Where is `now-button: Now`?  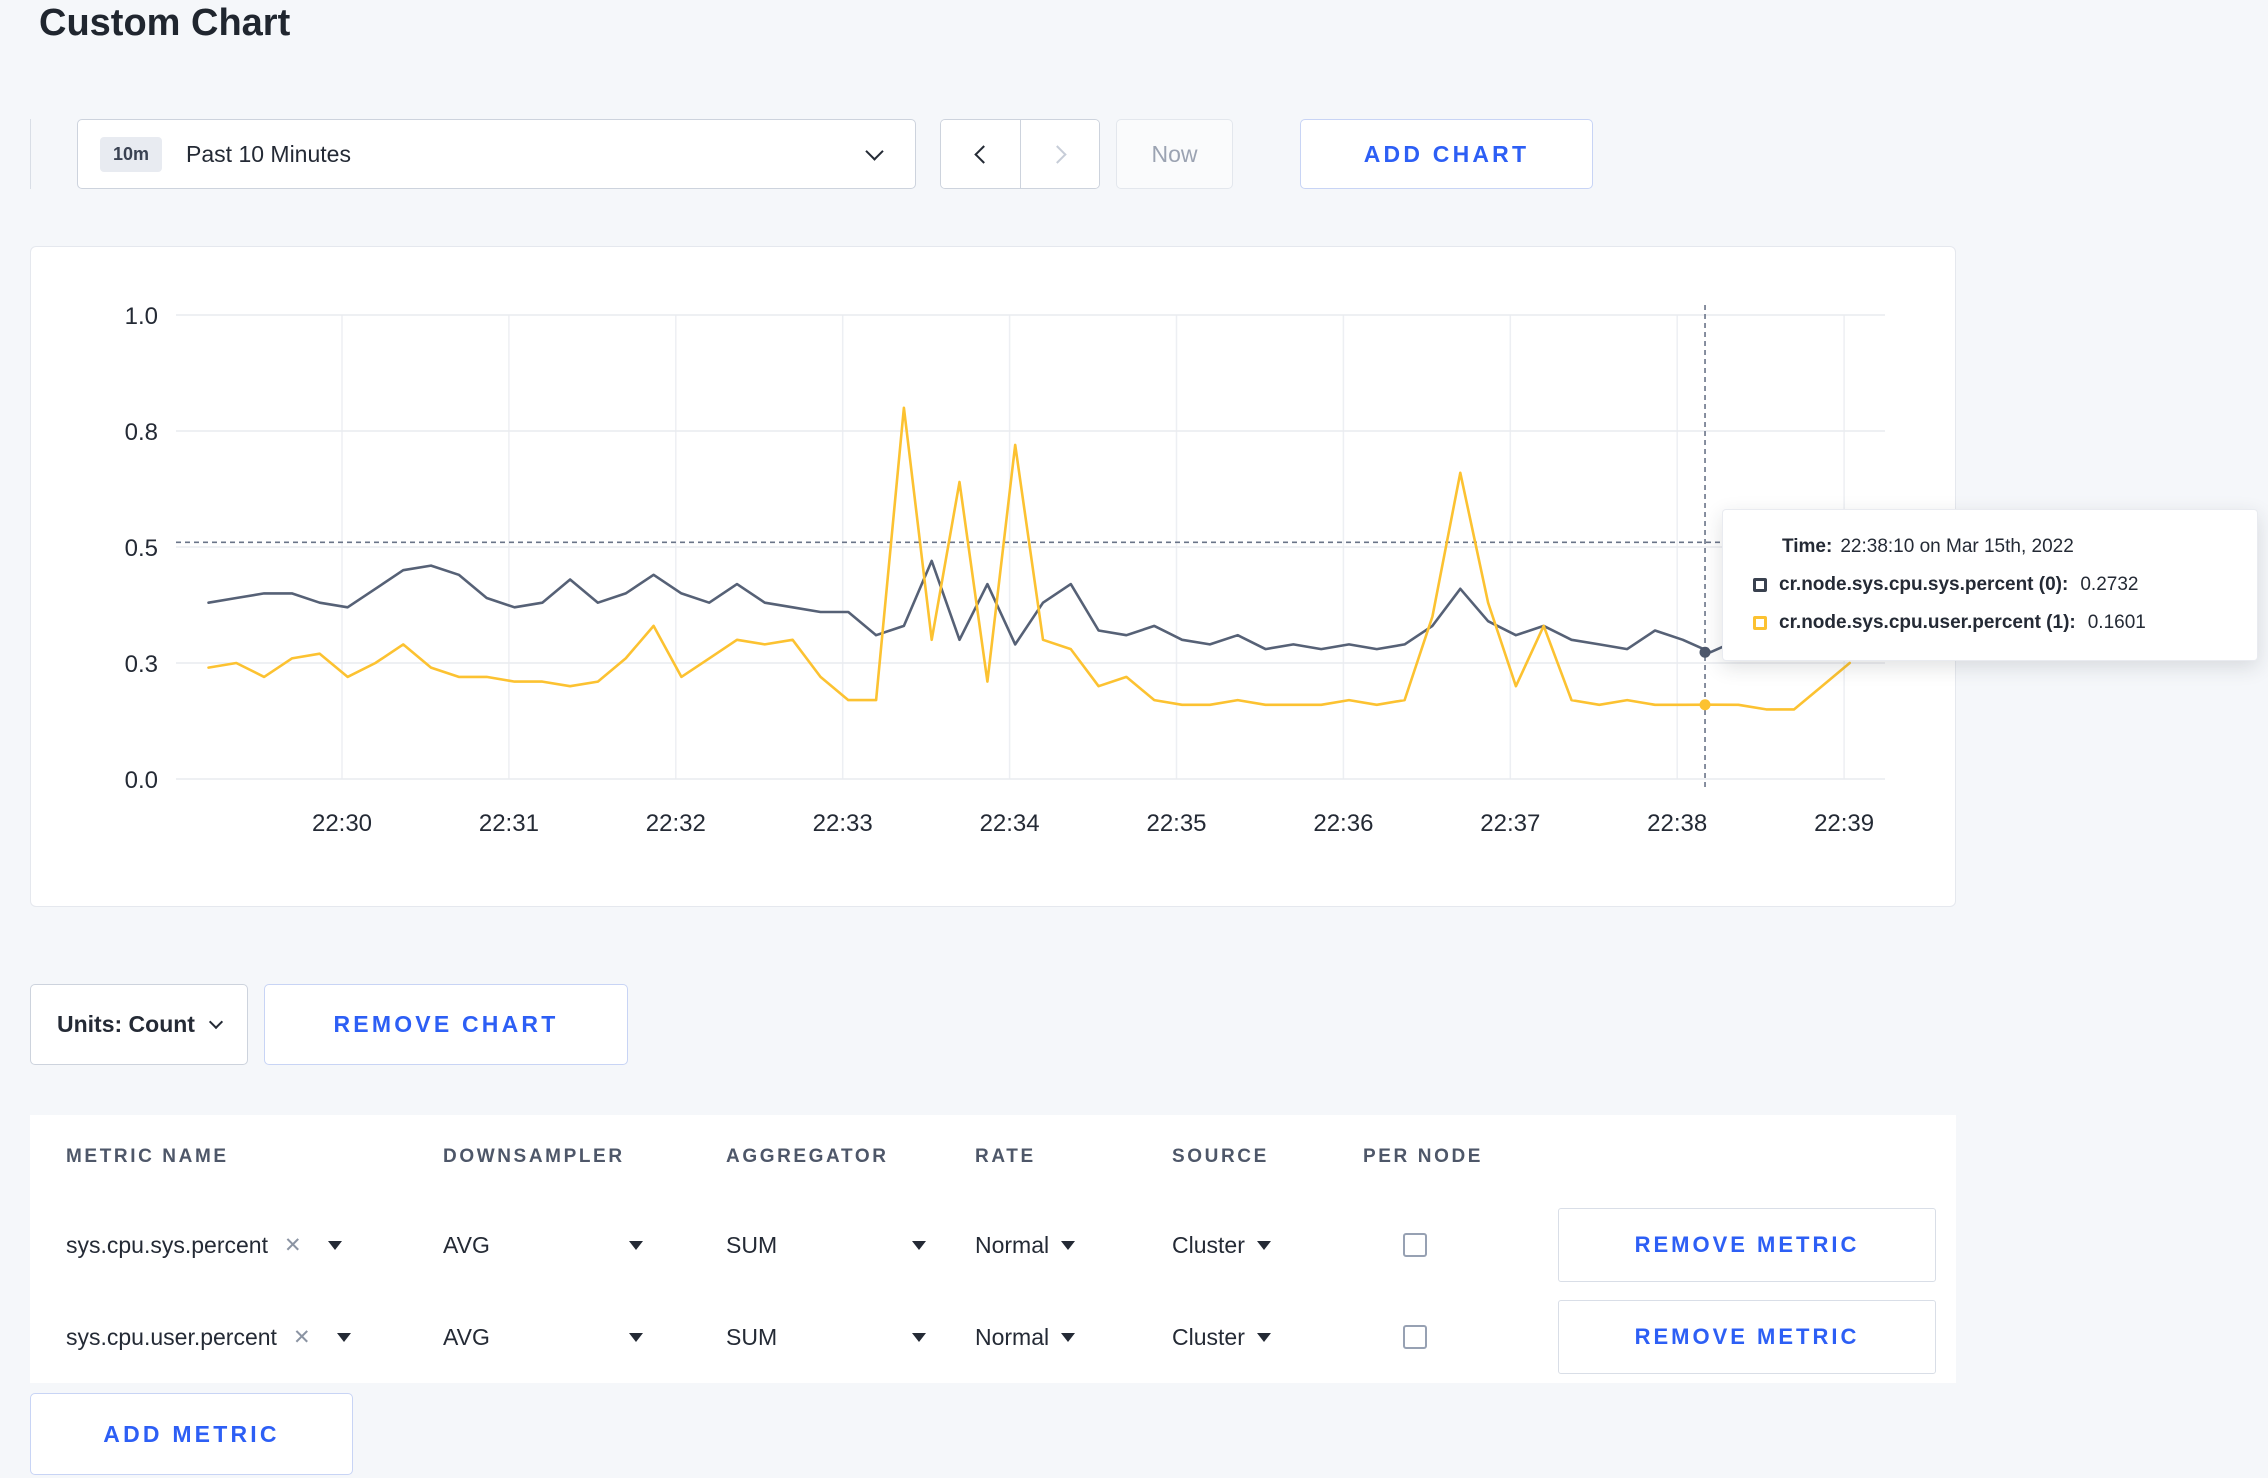 now-button: Now is located at coordinates (1174, 154).